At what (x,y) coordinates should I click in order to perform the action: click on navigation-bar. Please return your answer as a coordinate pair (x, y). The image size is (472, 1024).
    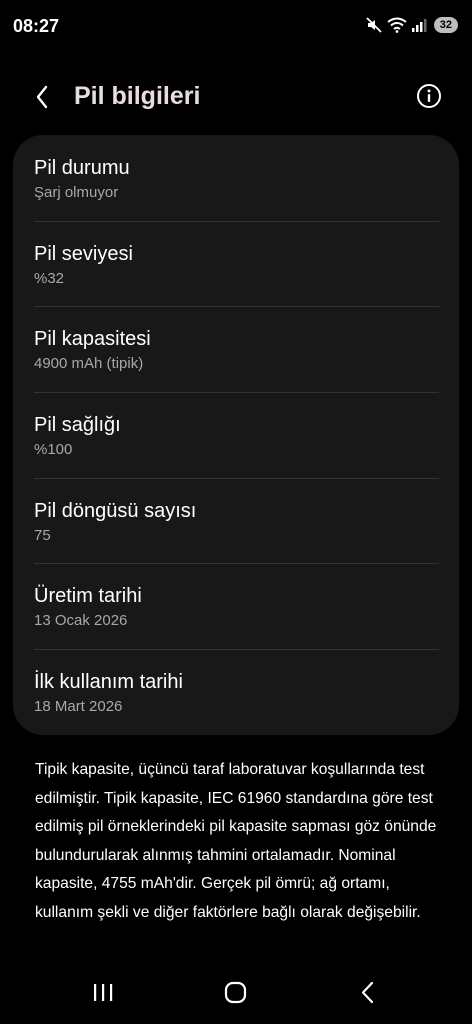
    Looking at the image, I should click on (236, 993).